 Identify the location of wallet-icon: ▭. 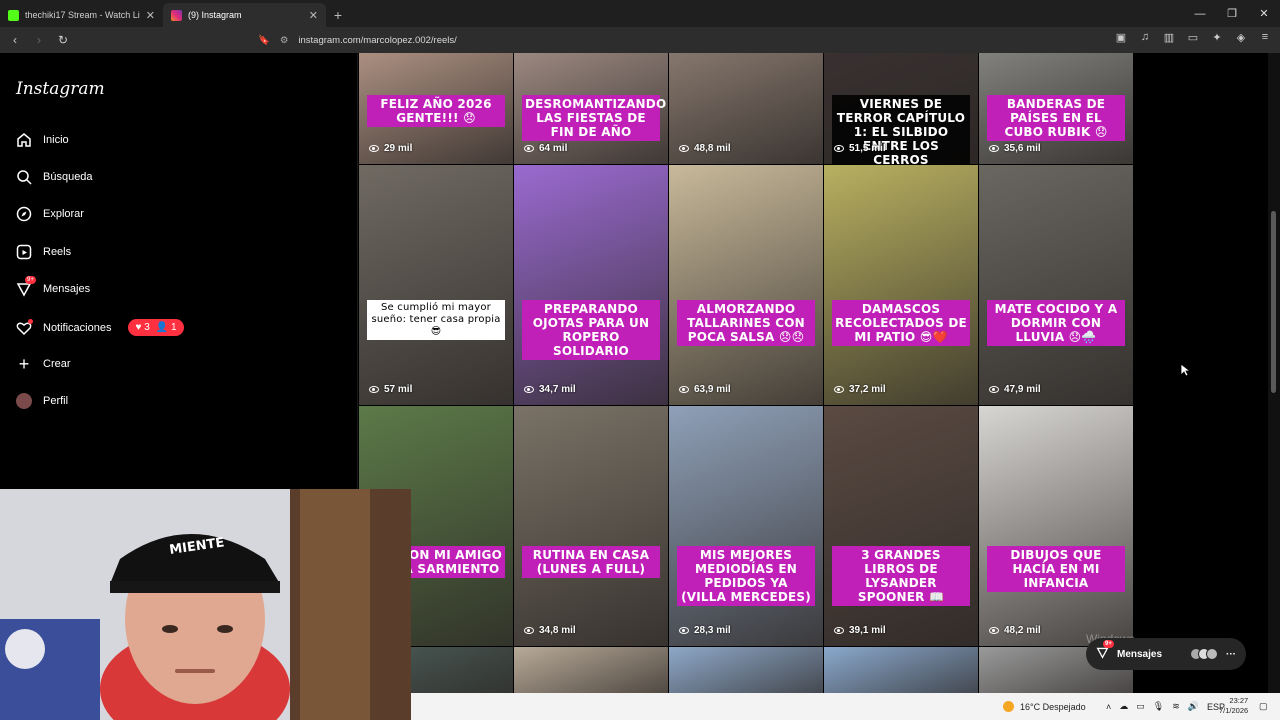
(1193, 38).